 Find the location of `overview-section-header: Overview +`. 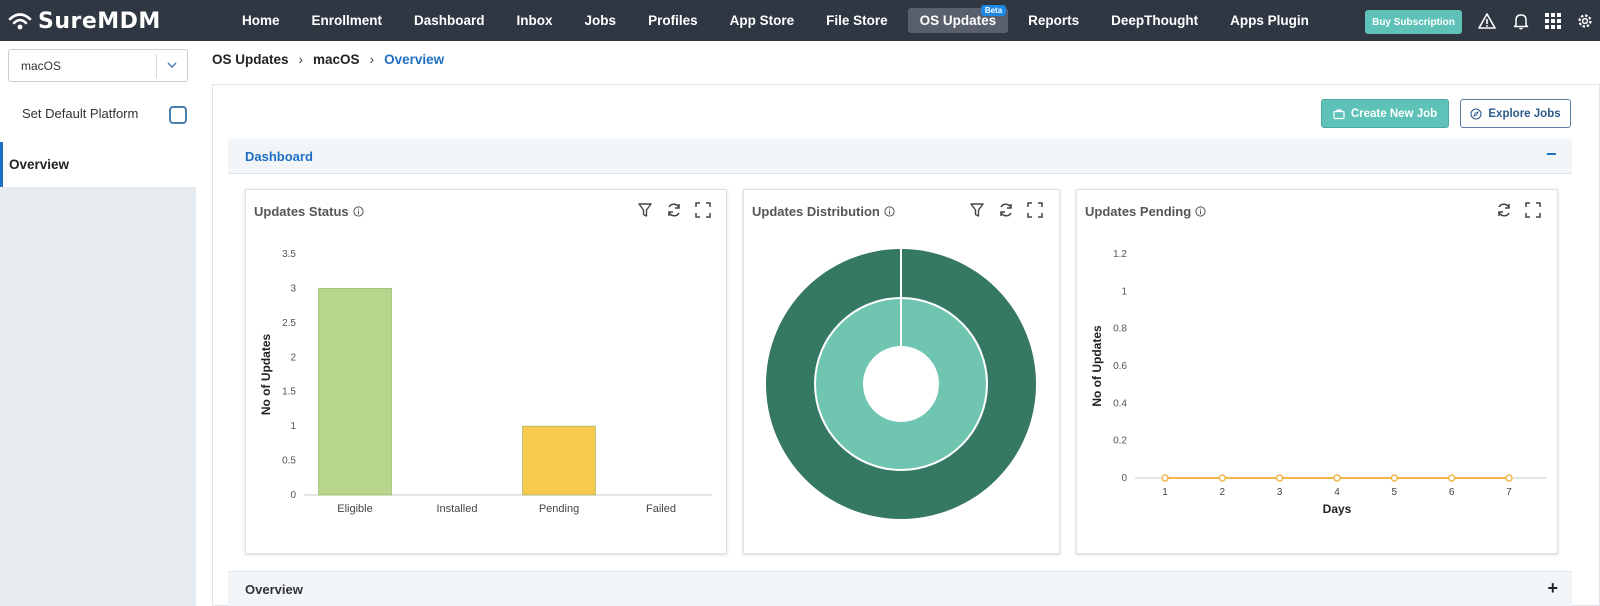

overview-section-header: Overview + is located at coordinates (900, 588).